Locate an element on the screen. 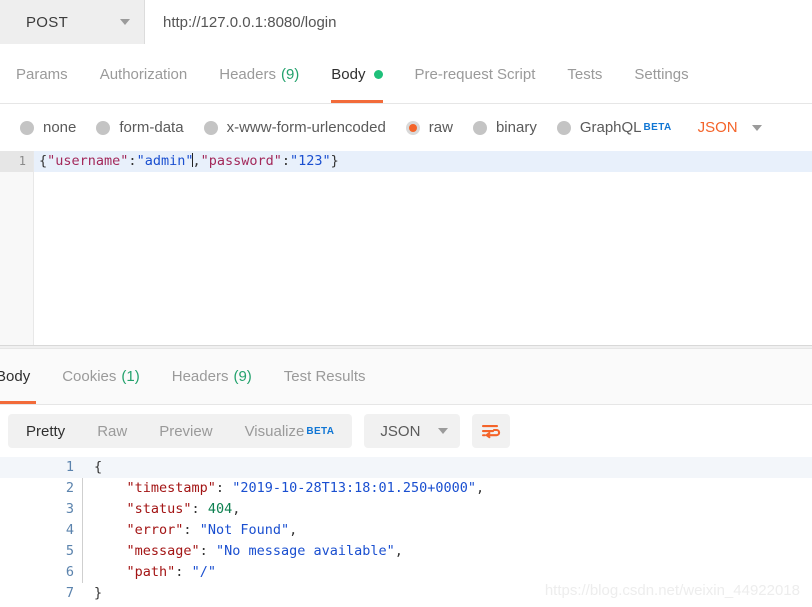 This screenshot has height=607, width=812. token-key-username: "username" is located at coordinates (88, 161).